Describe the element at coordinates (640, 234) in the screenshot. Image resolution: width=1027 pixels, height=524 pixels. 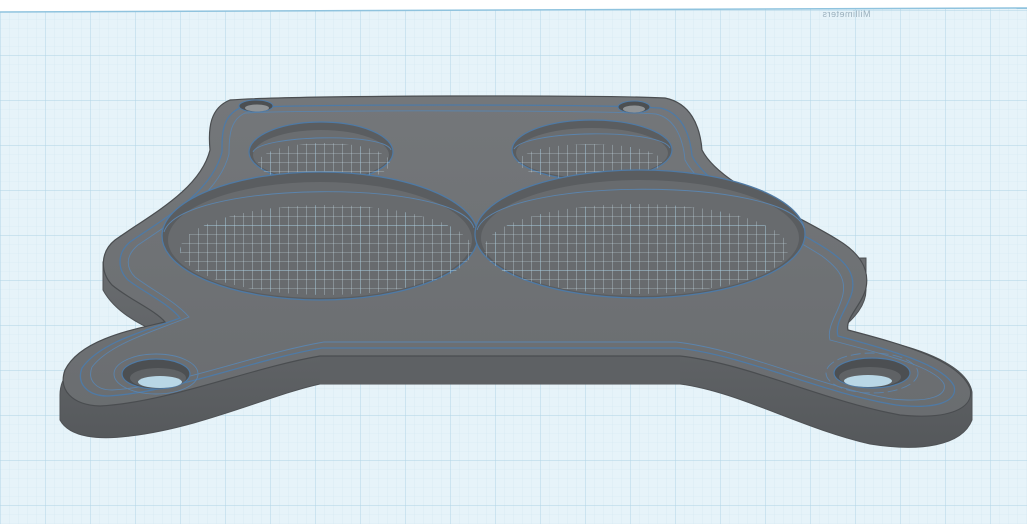
I see `bore-front-right` at that location.